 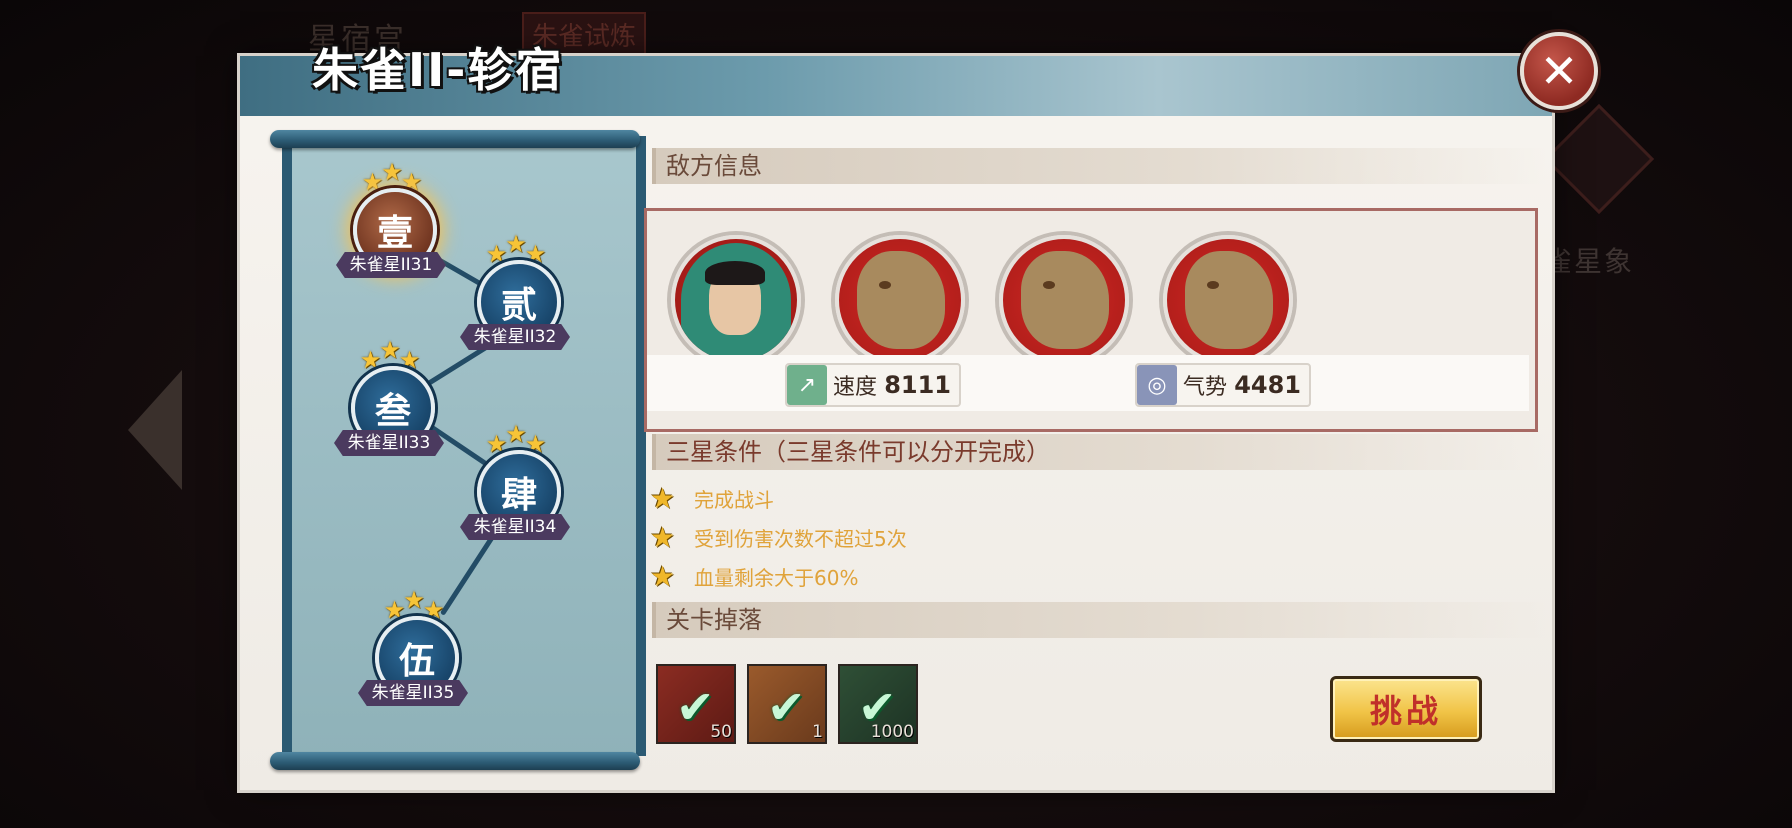 What do you see at coordinates (800, 538) in the screenshot?
I see `condition-text: 受到伤害次数不超过5次` at bounding box center [800, 538].